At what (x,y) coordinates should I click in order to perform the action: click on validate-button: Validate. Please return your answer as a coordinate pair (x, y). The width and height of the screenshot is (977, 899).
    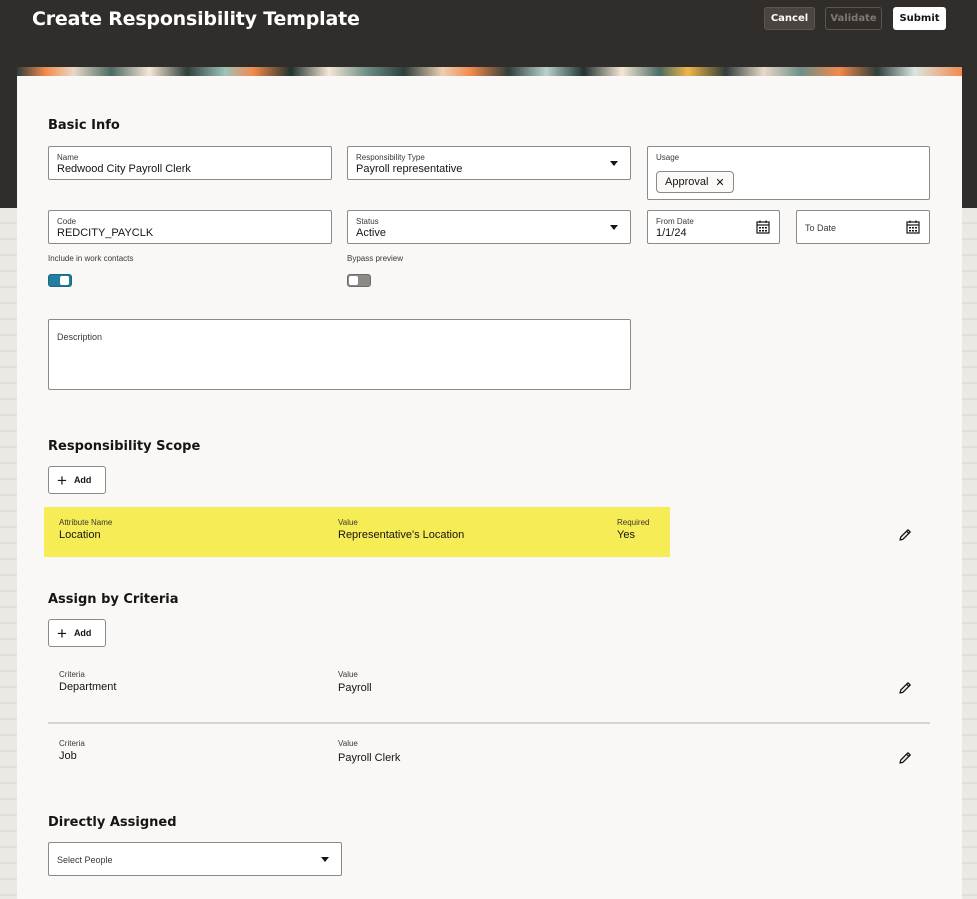
    Looking at the image, I should click on (853, 18).